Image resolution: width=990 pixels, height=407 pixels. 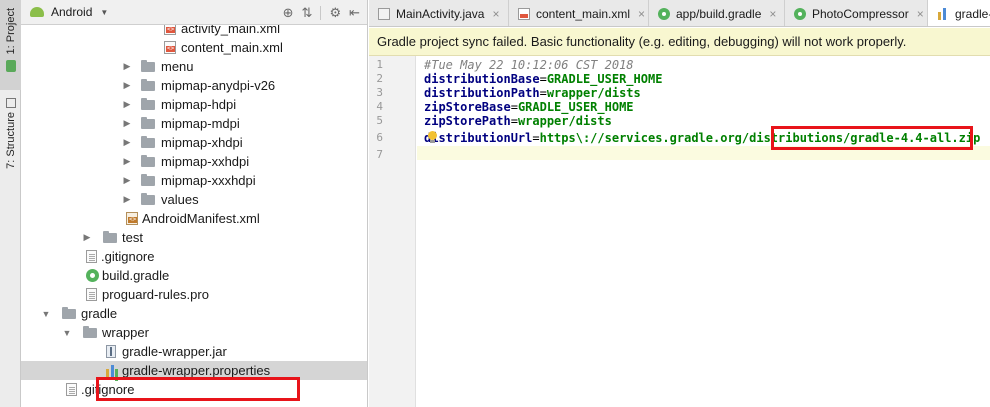 What do you see at coordinates (10, 31) in the screenshot?
I see `project-tool-tab-label: 1: Project` at bounding box center [10, 31].